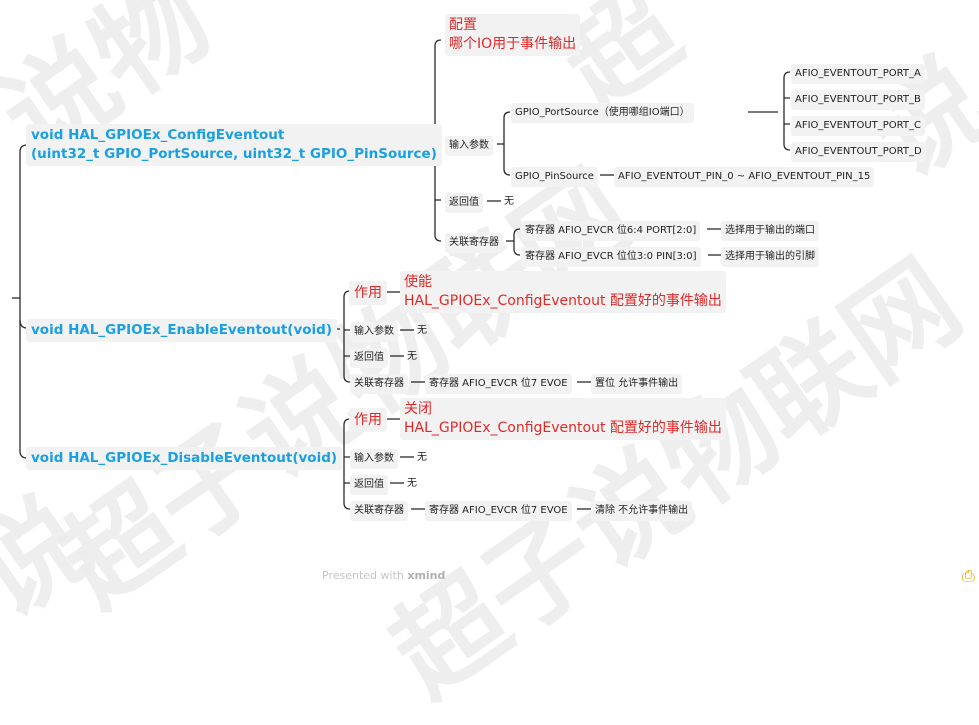 Image resolution: width=979 pixels, height=725 pixels. I want to click on config-input-params-node: 输入参数, so click(469, 146).